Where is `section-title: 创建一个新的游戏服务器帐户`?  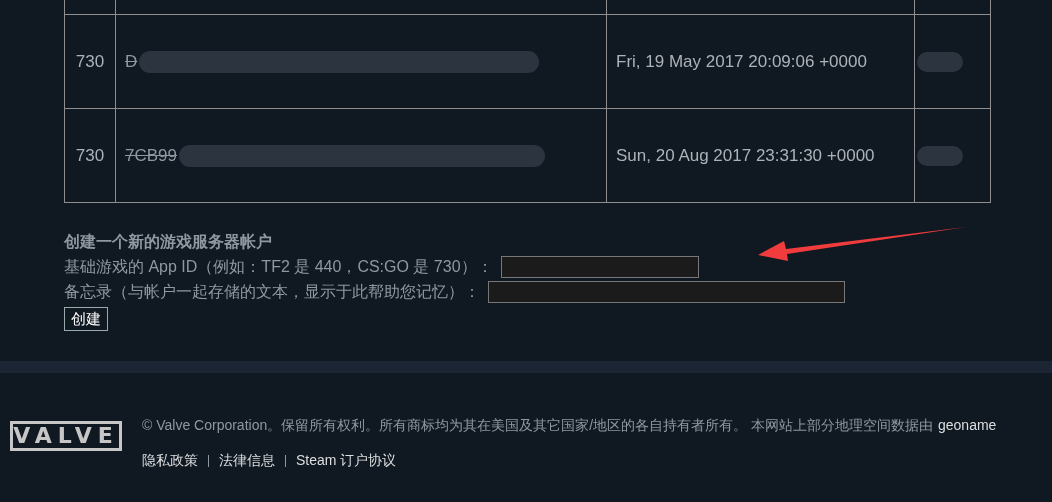
section-title: 创建一个新的游戏服务器帐户 is located at coordinates (168, 242).